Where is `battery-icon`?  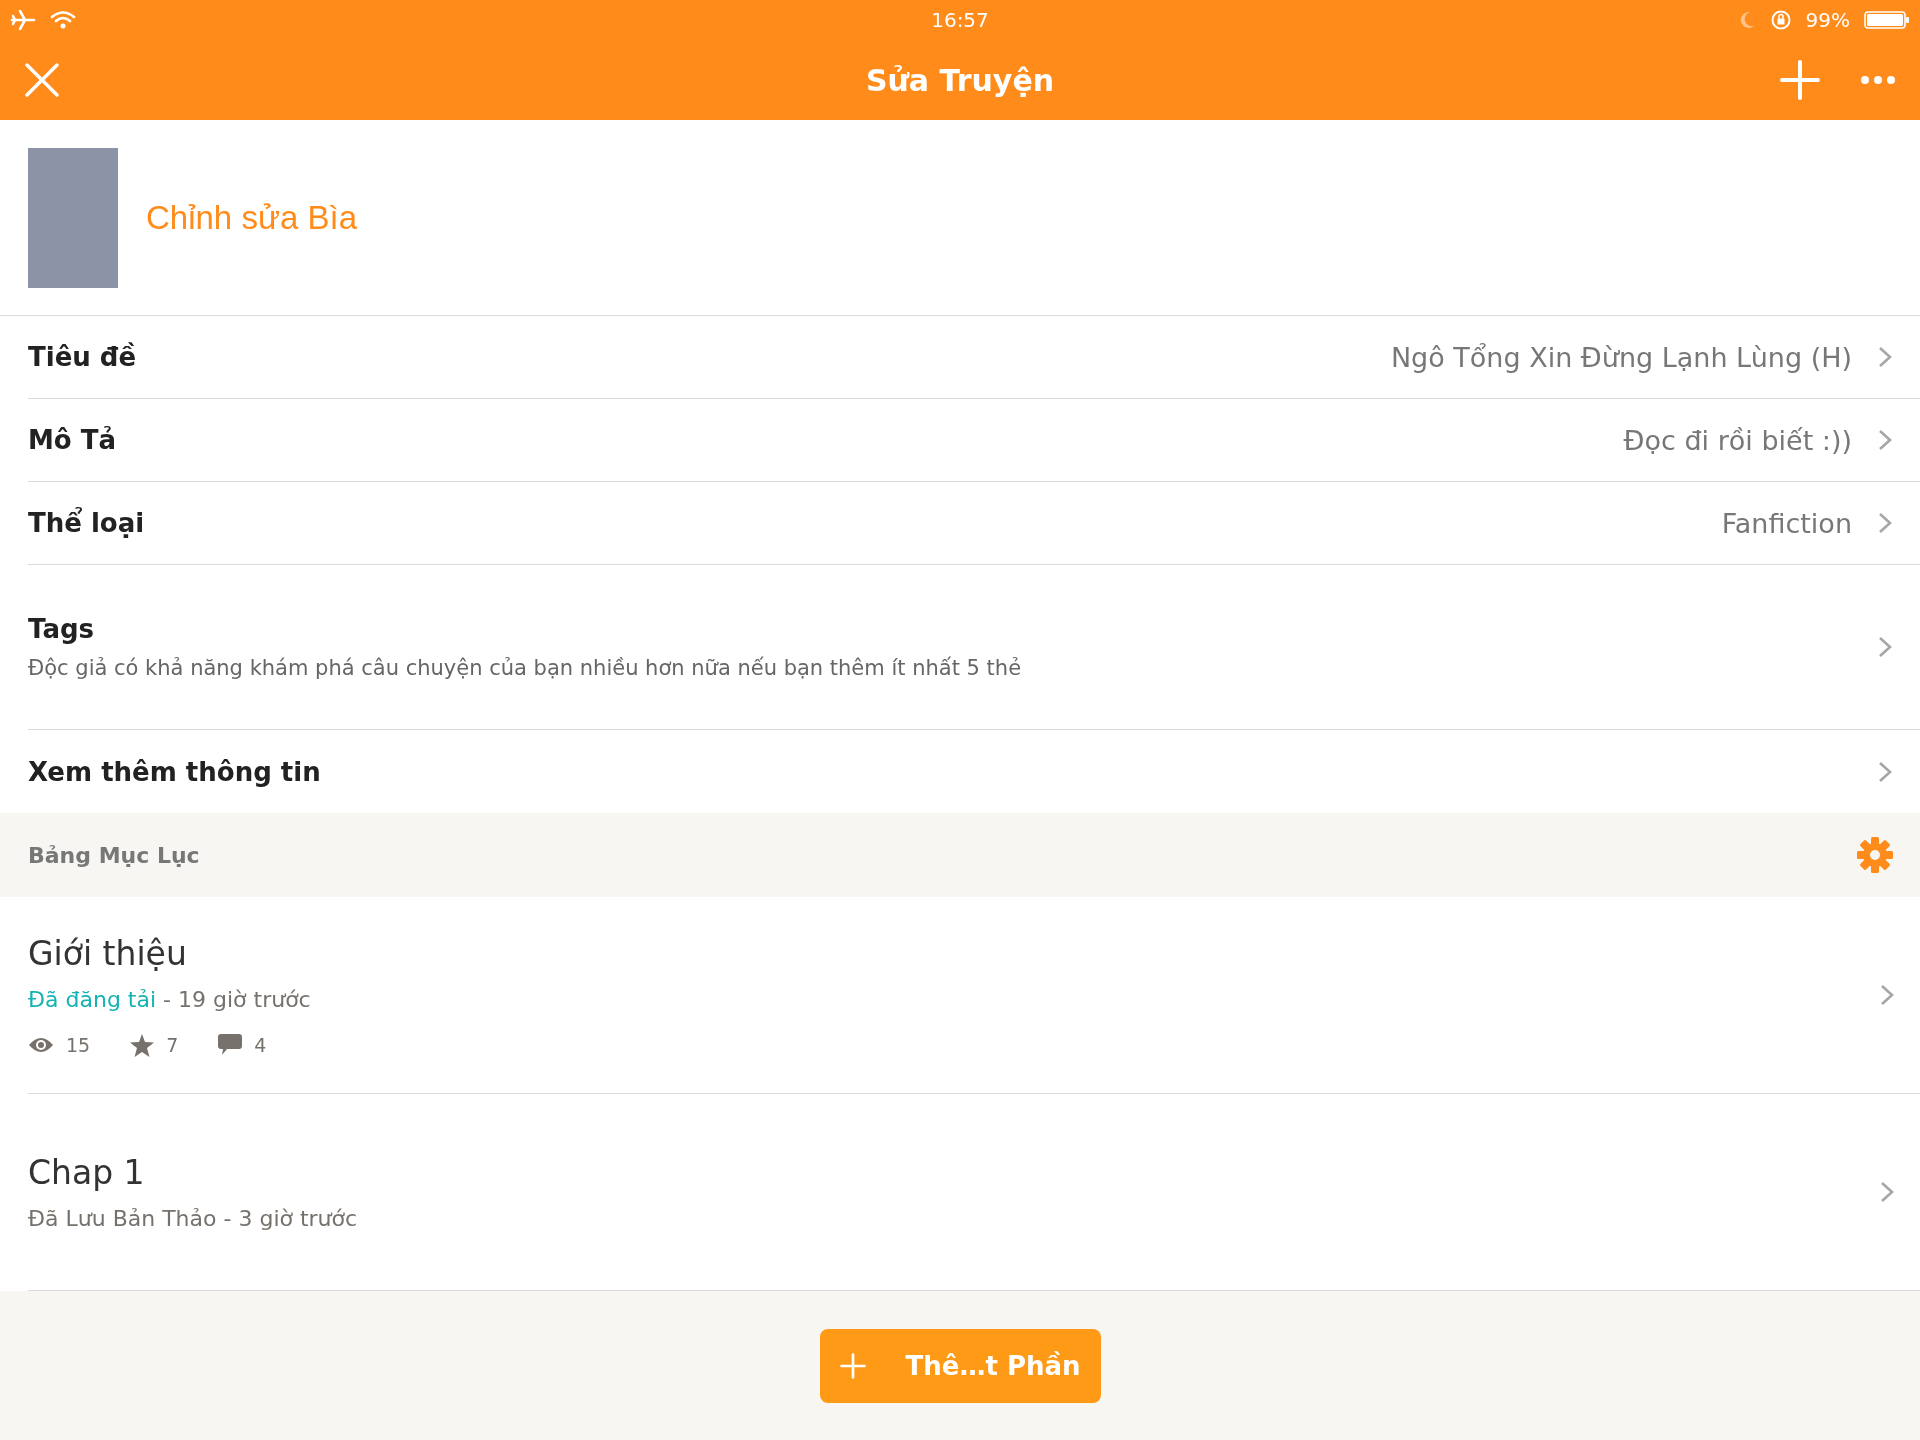 battery-icon is located at coordinates (1887, 20).